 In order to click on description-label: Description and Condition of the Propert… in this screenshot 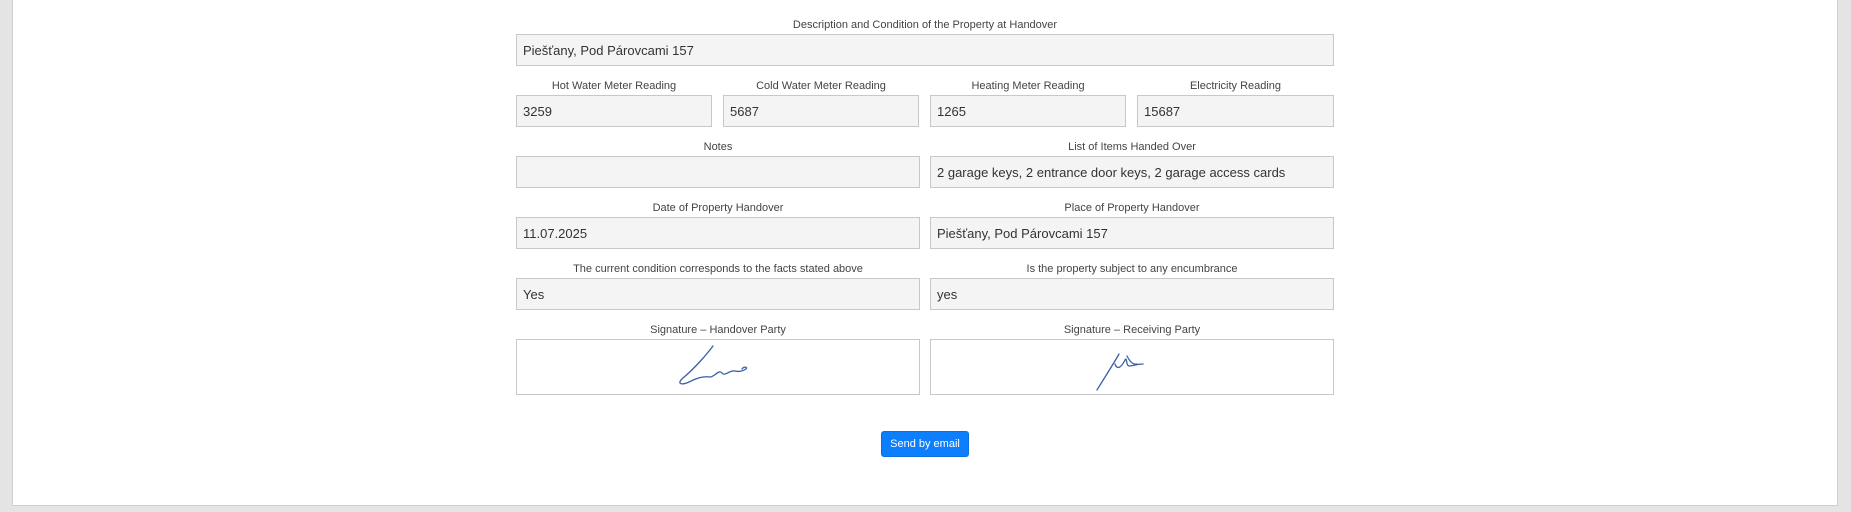, I will do `click(925, 25)`.